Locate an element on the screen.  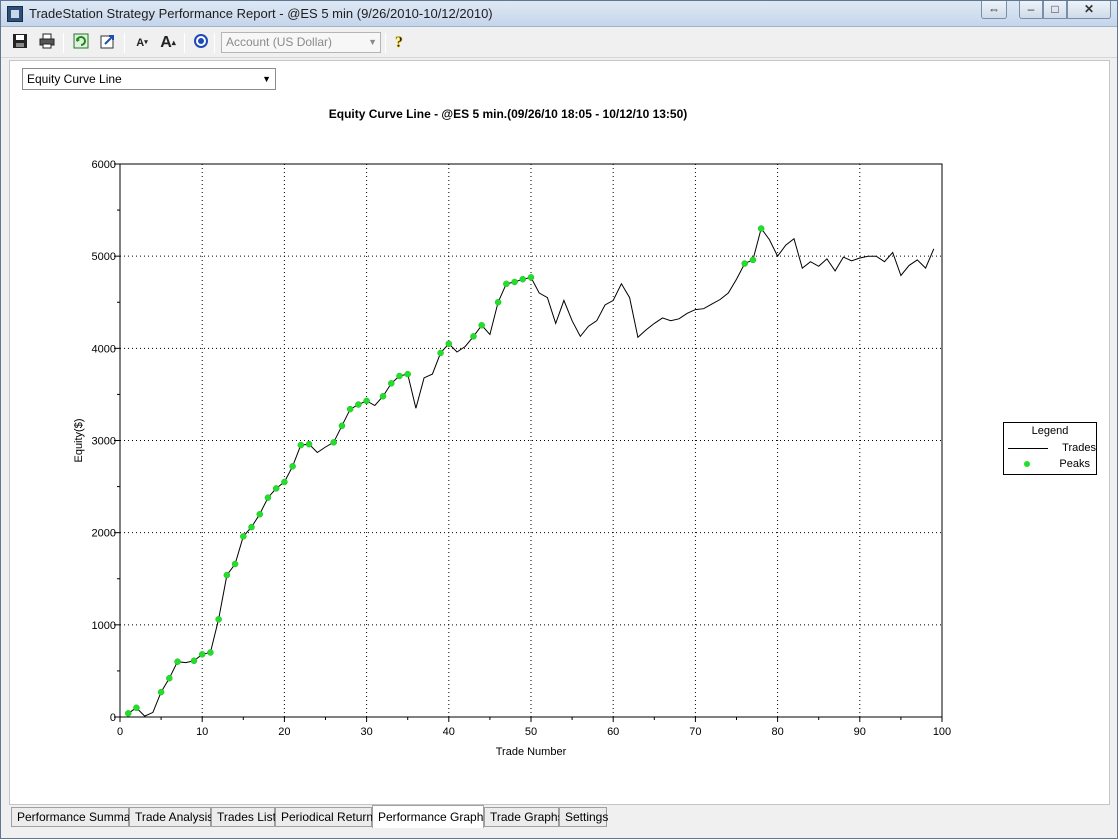
save-icon is located at coordinates (20, 43).